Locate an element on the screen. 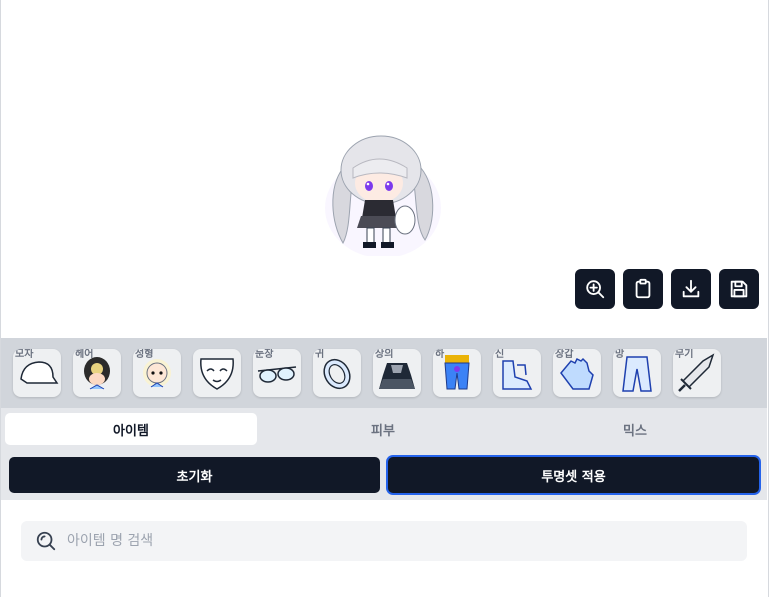 Image resolution: width=769 pixels, height=597 pixels. slot-label: 신 is located at coordinates (500, 354).